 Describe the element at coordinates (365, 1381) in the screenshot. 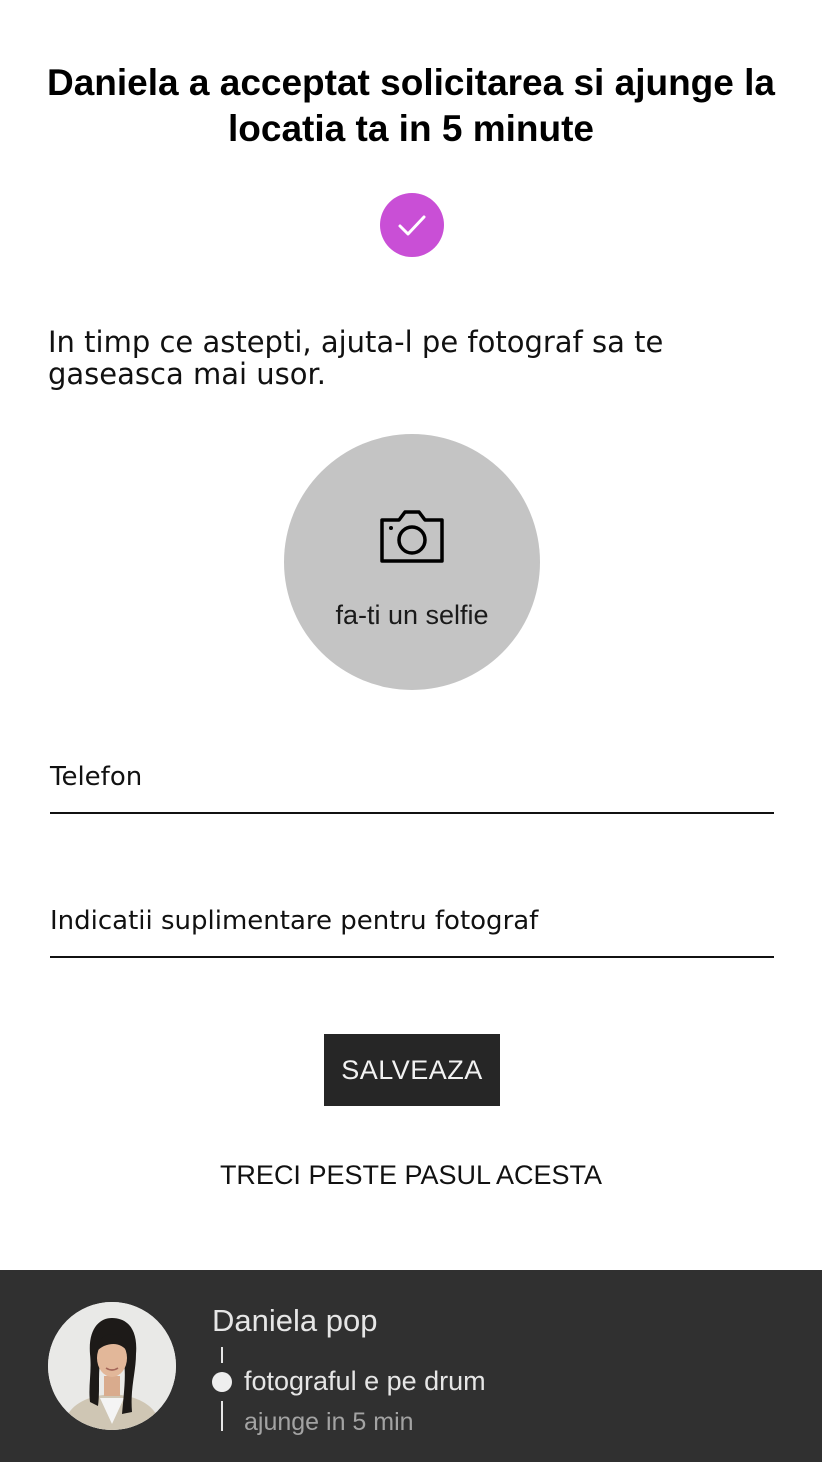

I see `status-text: fotograful e pe drum` at that location.